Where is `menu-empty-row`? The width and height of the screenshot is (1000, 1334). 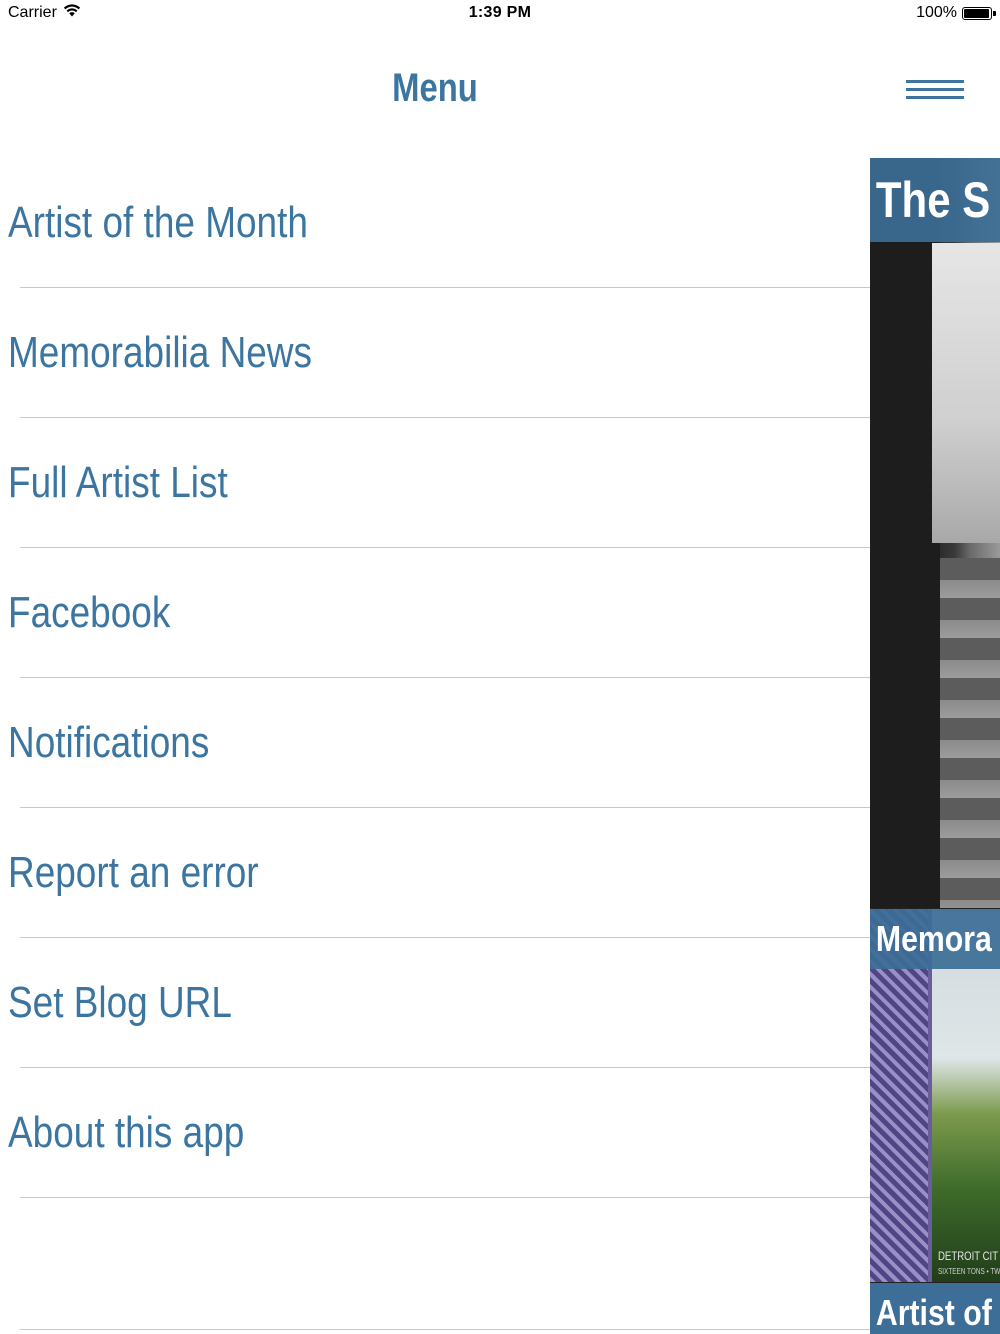 menu-empty-row is located at coordinates (435, 1264).